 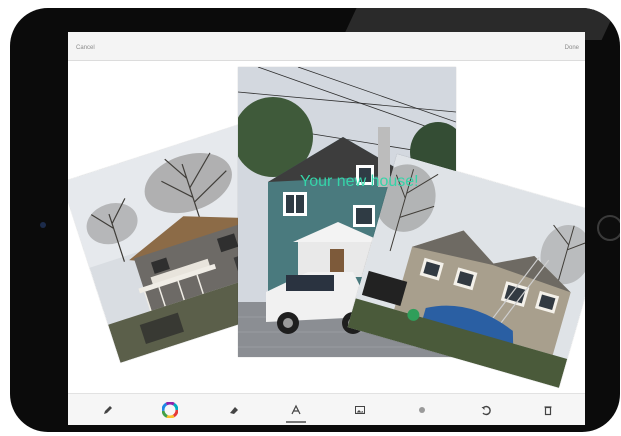 I want to click on text-icon, so click(x=296, y=410).